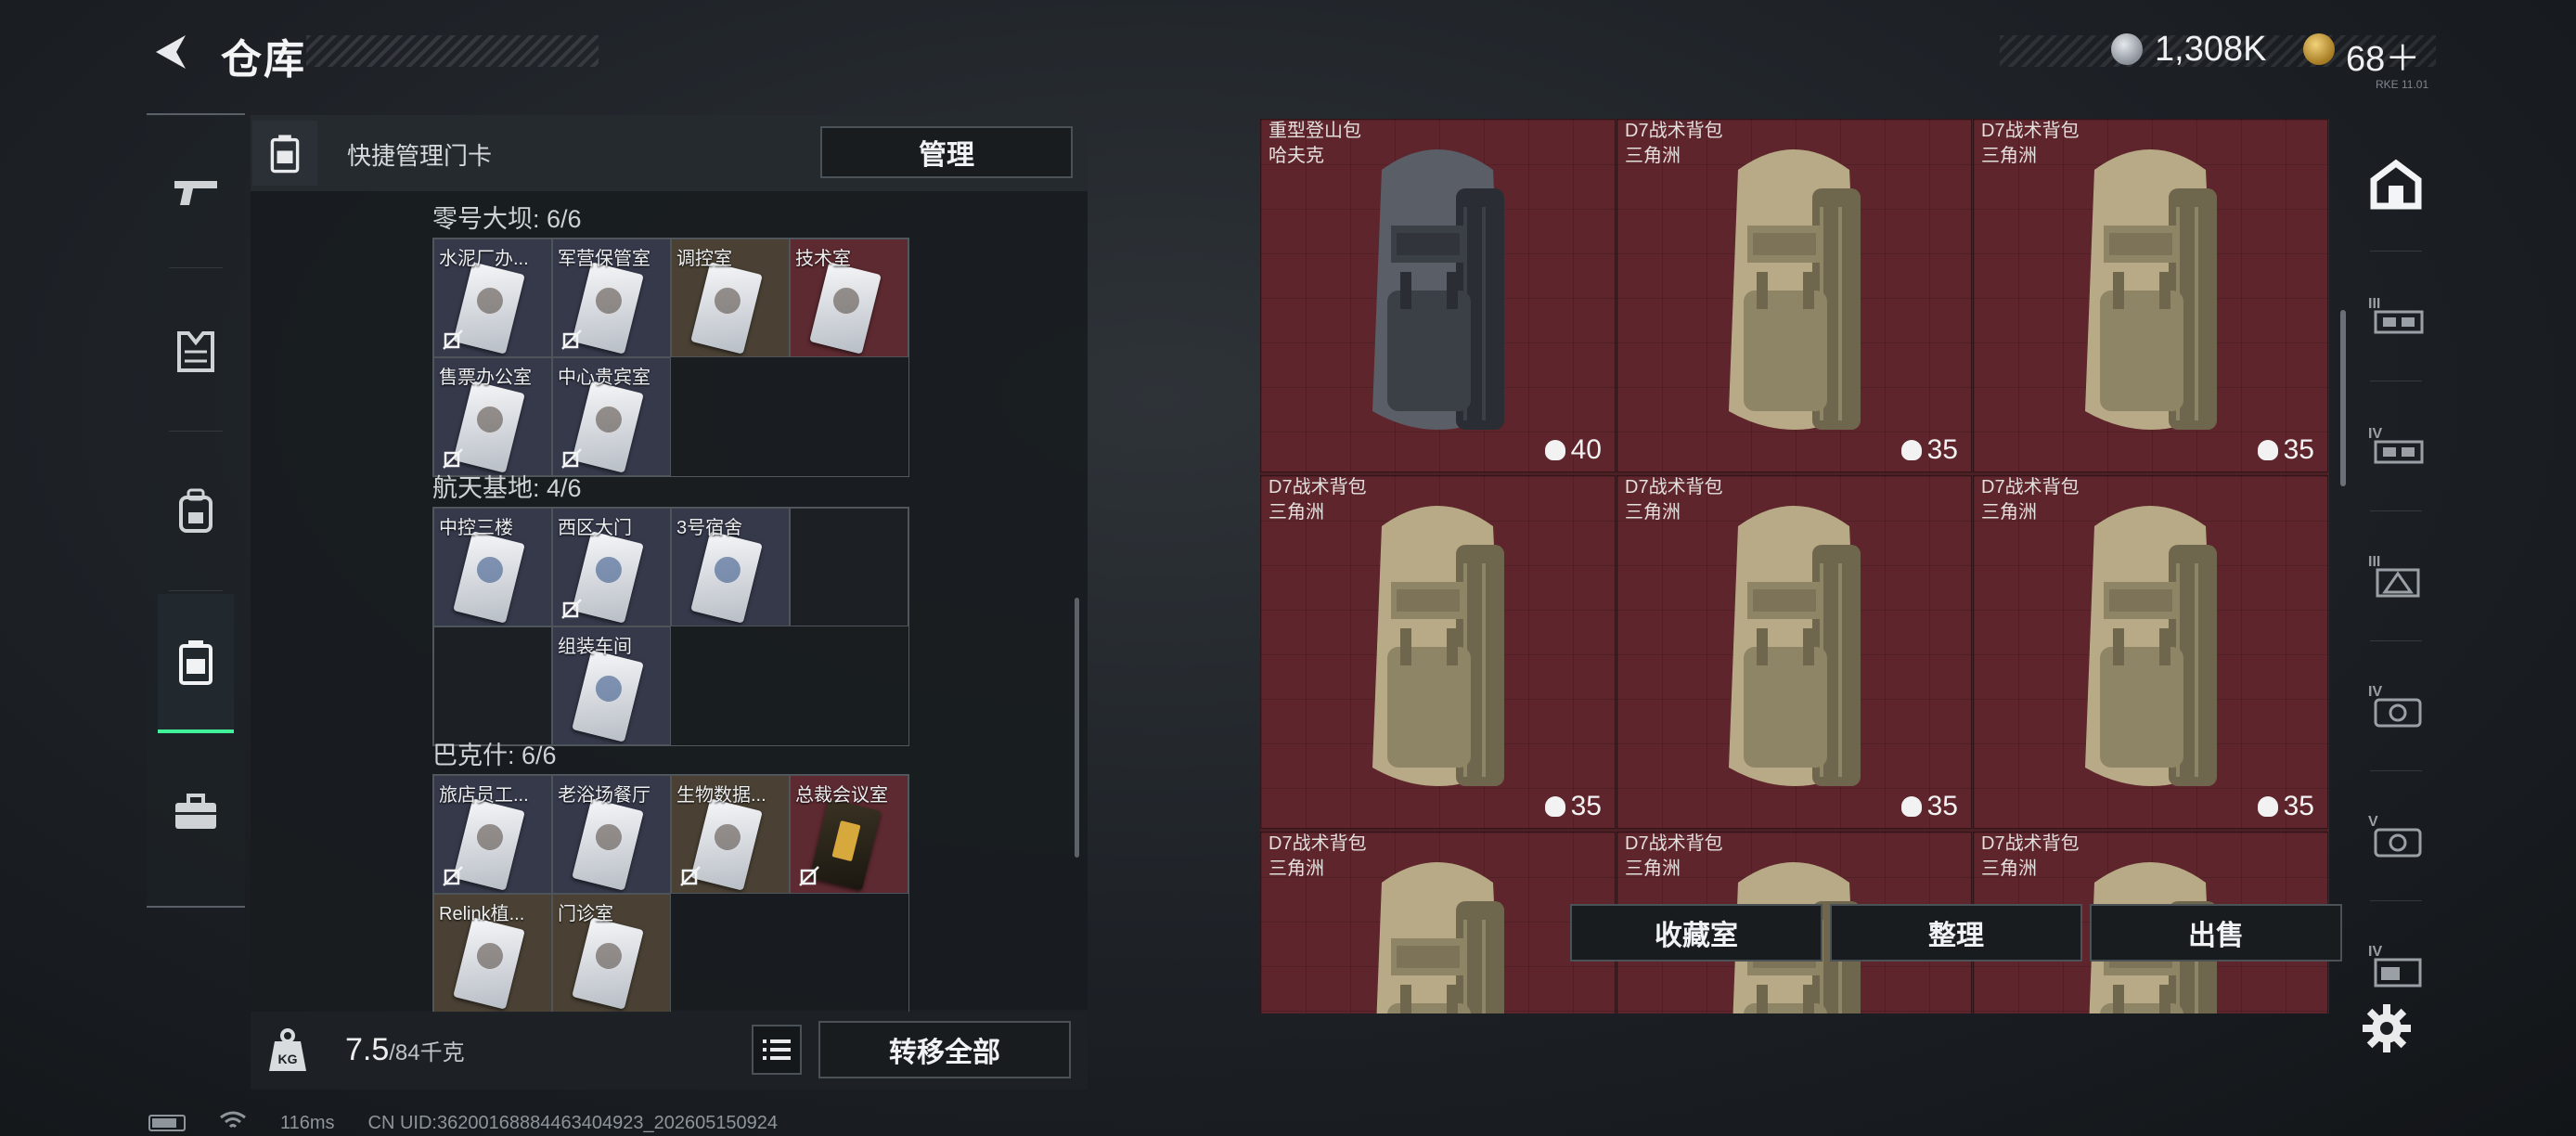 The width and height of the screenshot is (2576, 1136). I want to click on storage-scrollbar, so click(2343, 398).